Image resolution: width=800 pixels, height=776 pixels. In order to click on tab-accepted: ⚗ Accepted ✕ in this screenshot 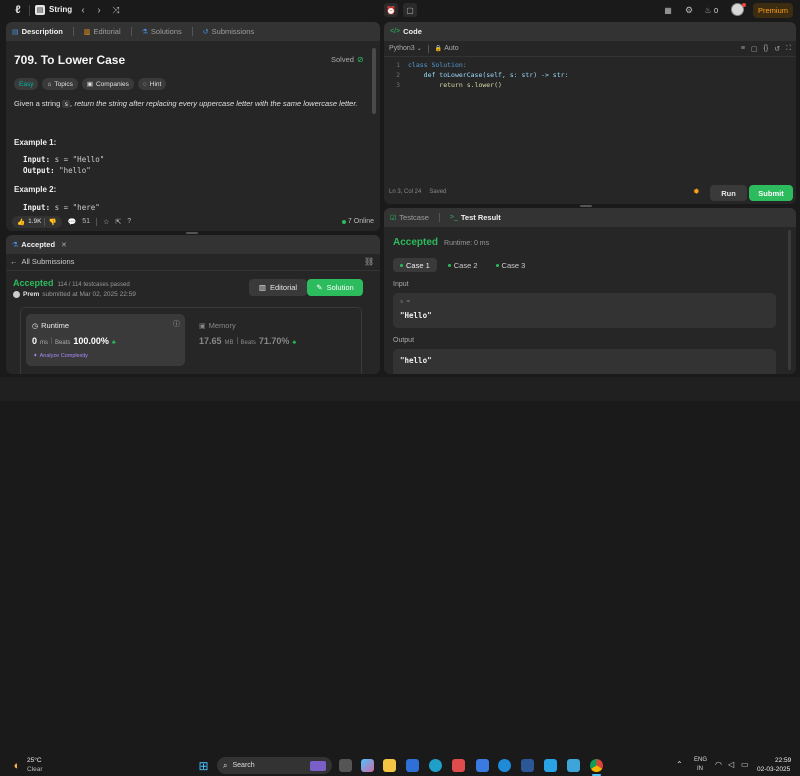, I will do `click(39, 244)`.